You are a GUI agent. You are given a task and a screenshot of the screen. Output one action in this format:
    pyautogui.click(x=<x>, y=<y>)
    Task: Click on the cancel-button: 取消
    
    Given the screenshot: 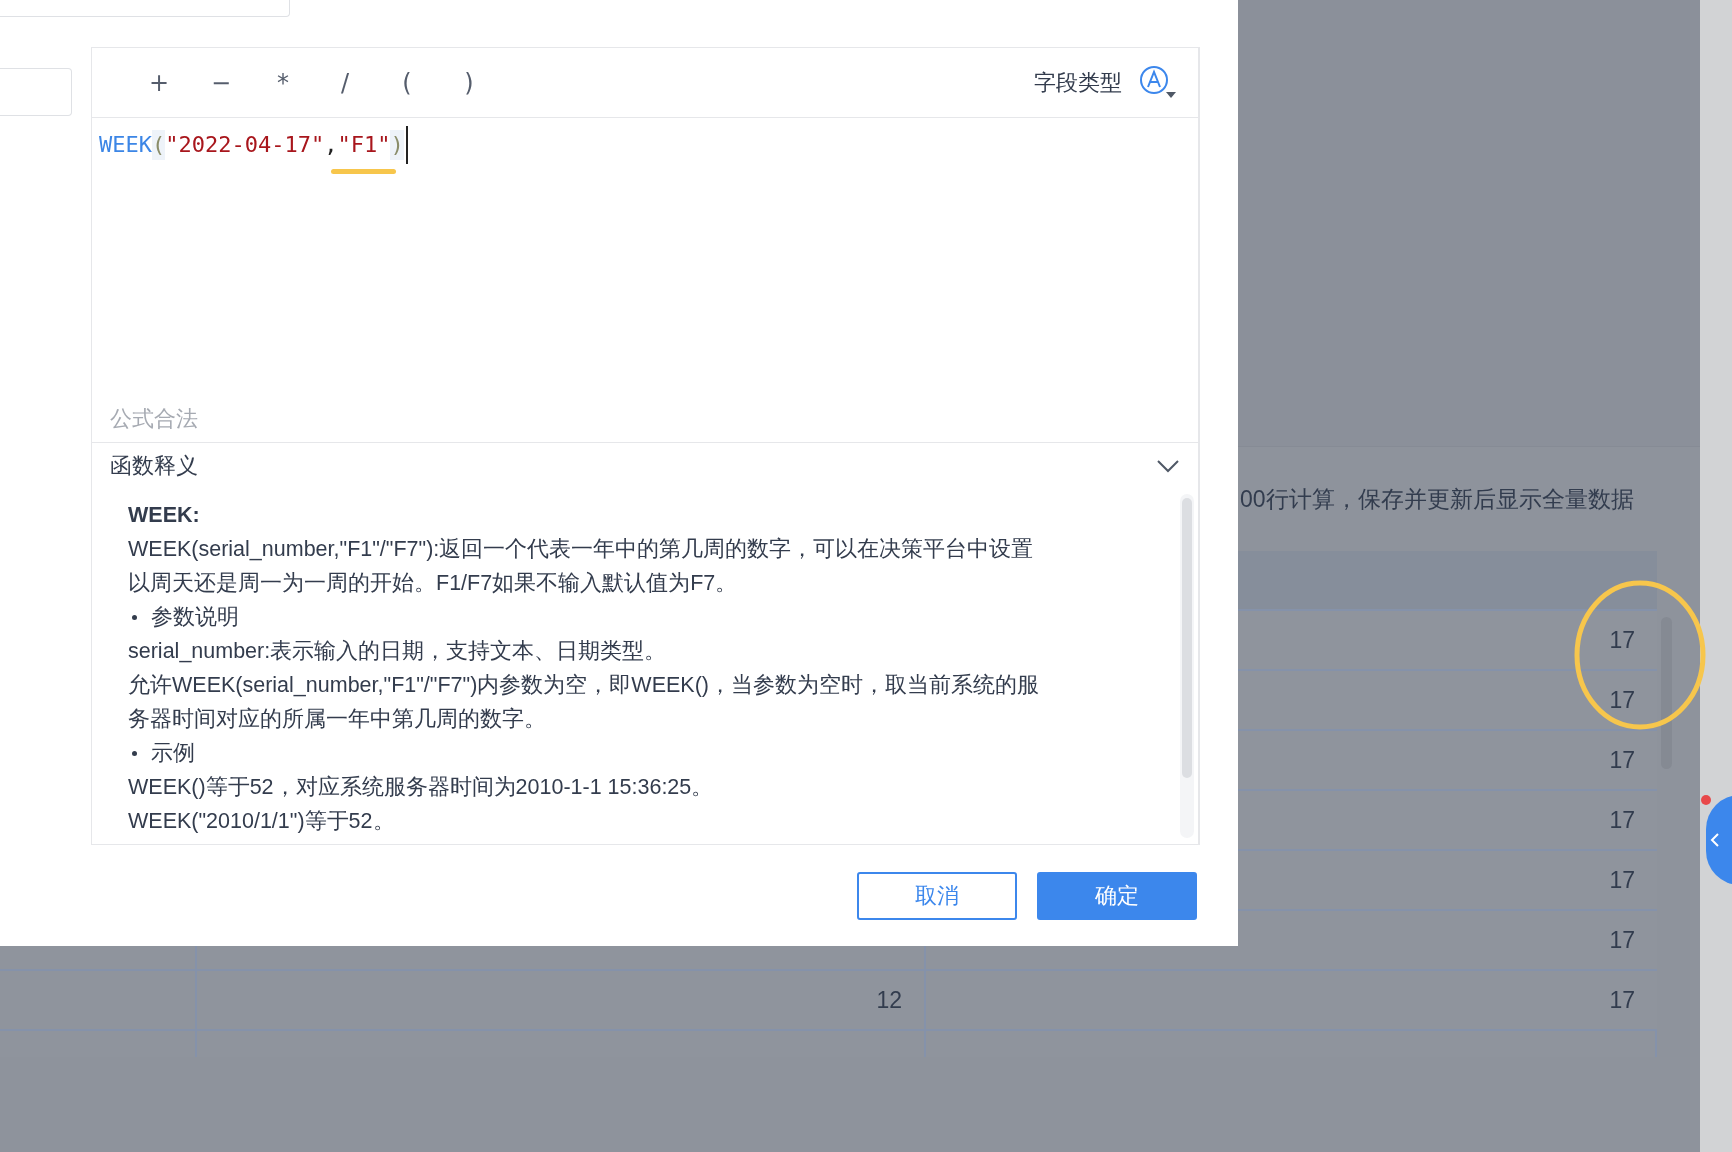 What is the action you would take?
    pyautogui.click(x=937, y=895)
    